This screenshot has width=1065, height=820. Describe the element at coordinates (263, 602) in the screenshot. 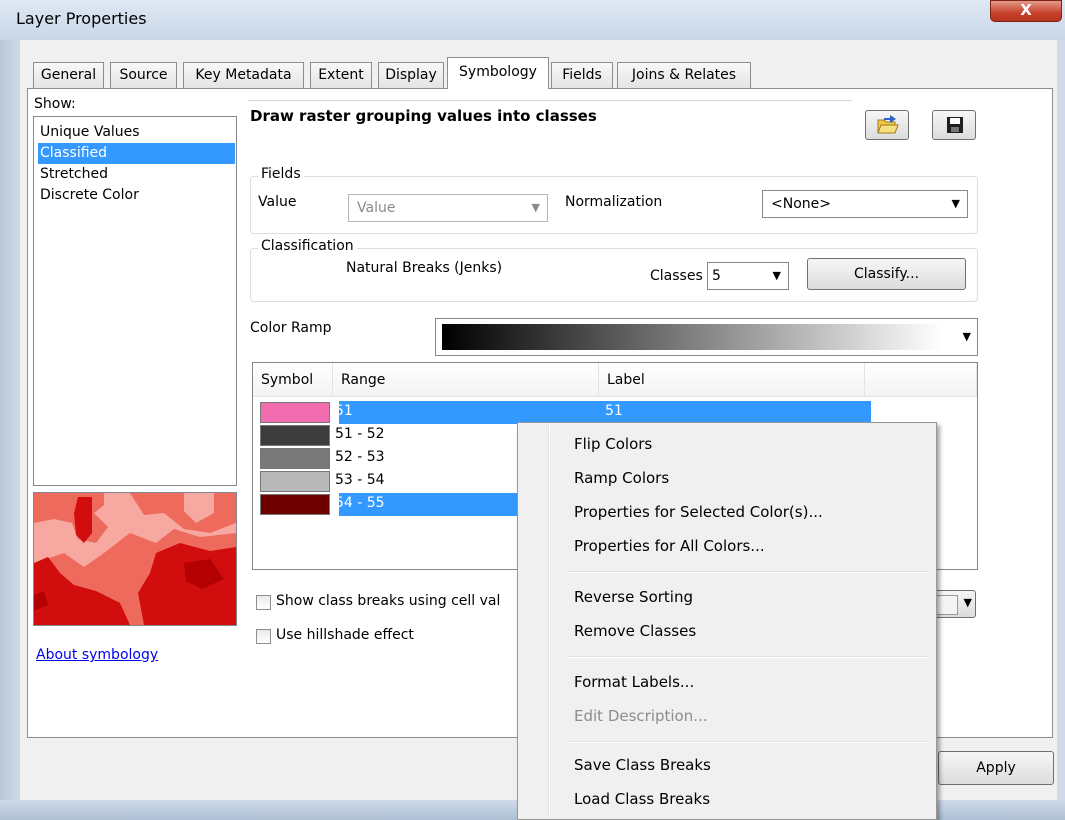

I see `show-class-breaks-checkbox` at that location.